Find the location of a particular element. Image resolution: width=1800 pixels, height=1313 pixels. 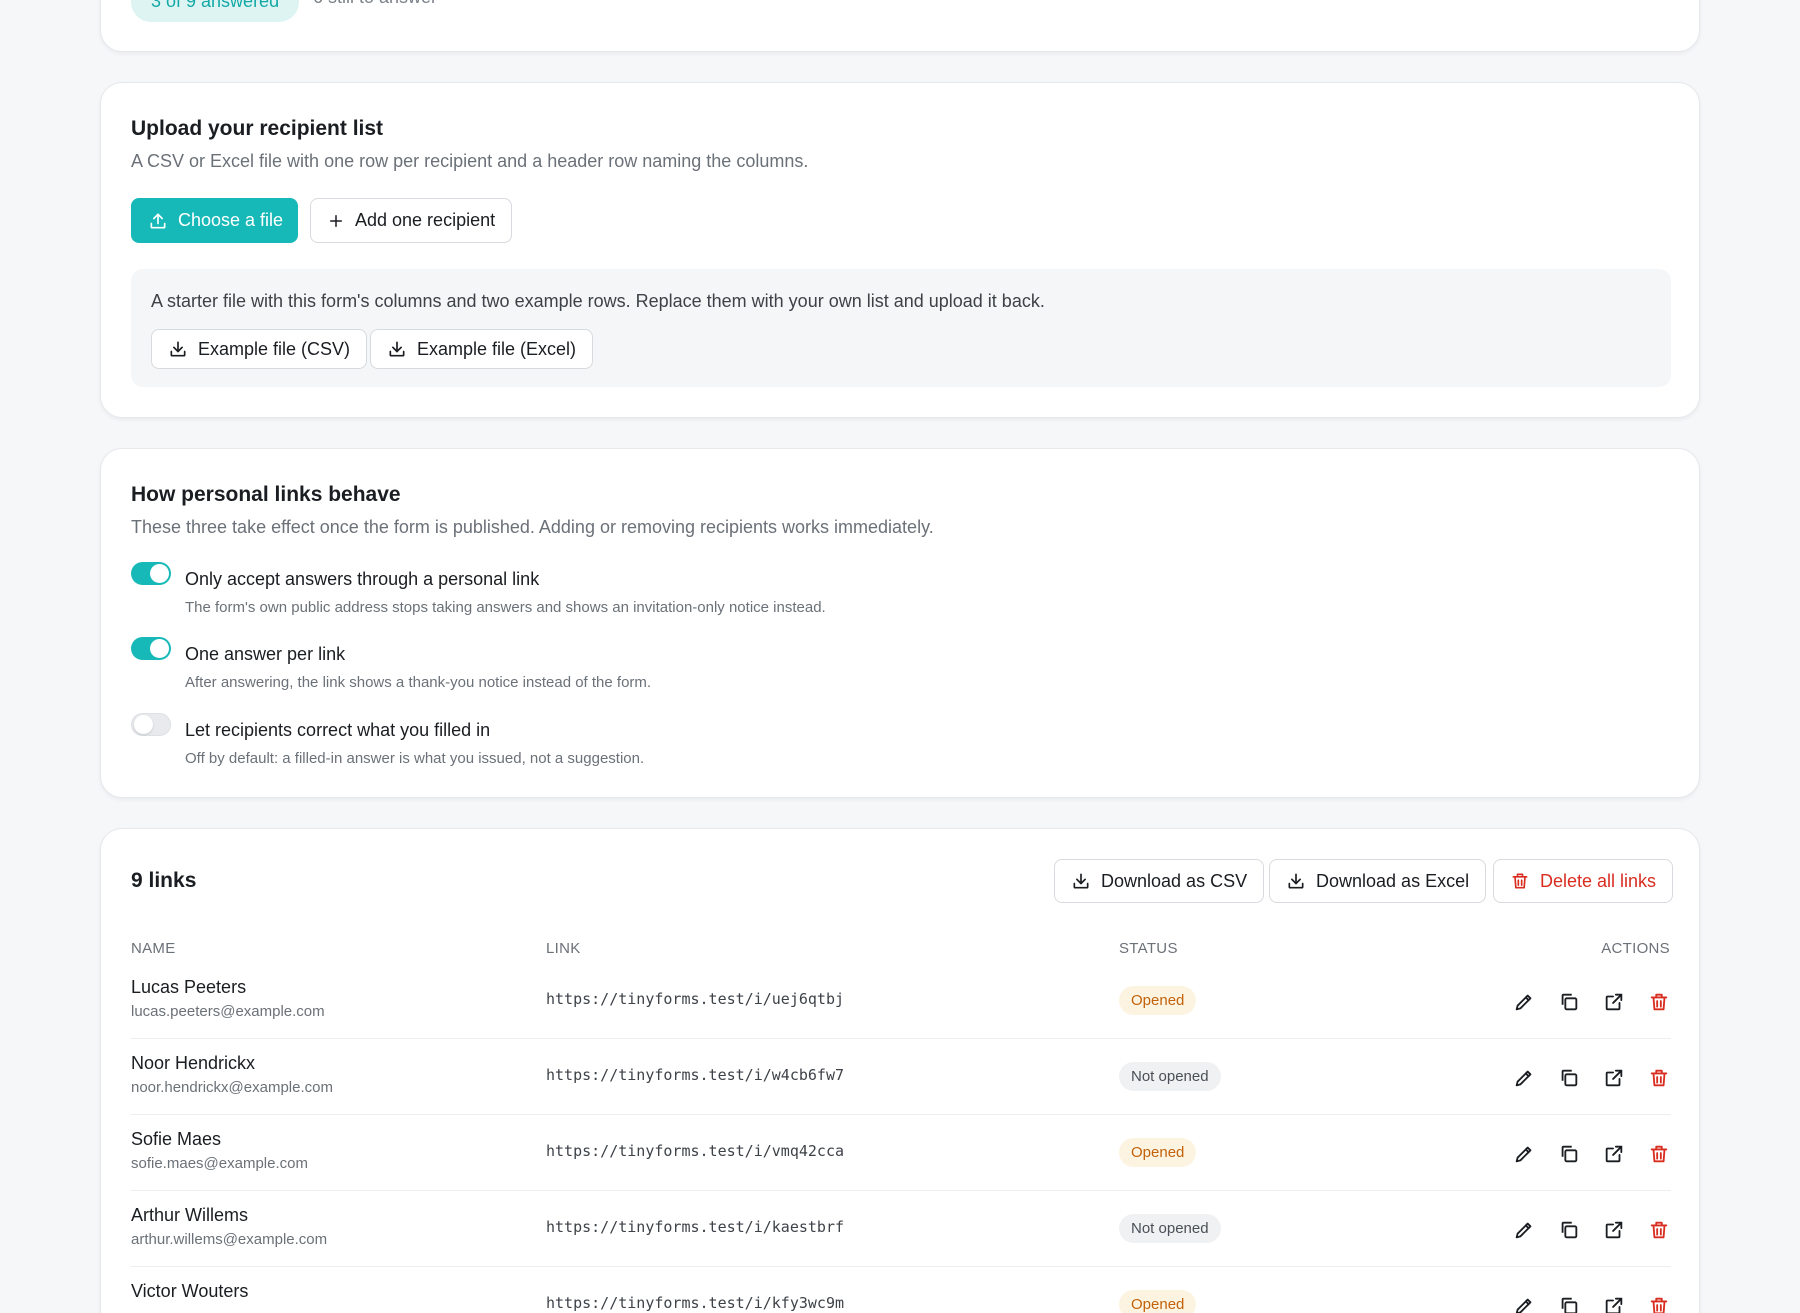

personal-link: https://tinyforms.test/i/kfy3wc9m is located at coordinates (695, 1303).